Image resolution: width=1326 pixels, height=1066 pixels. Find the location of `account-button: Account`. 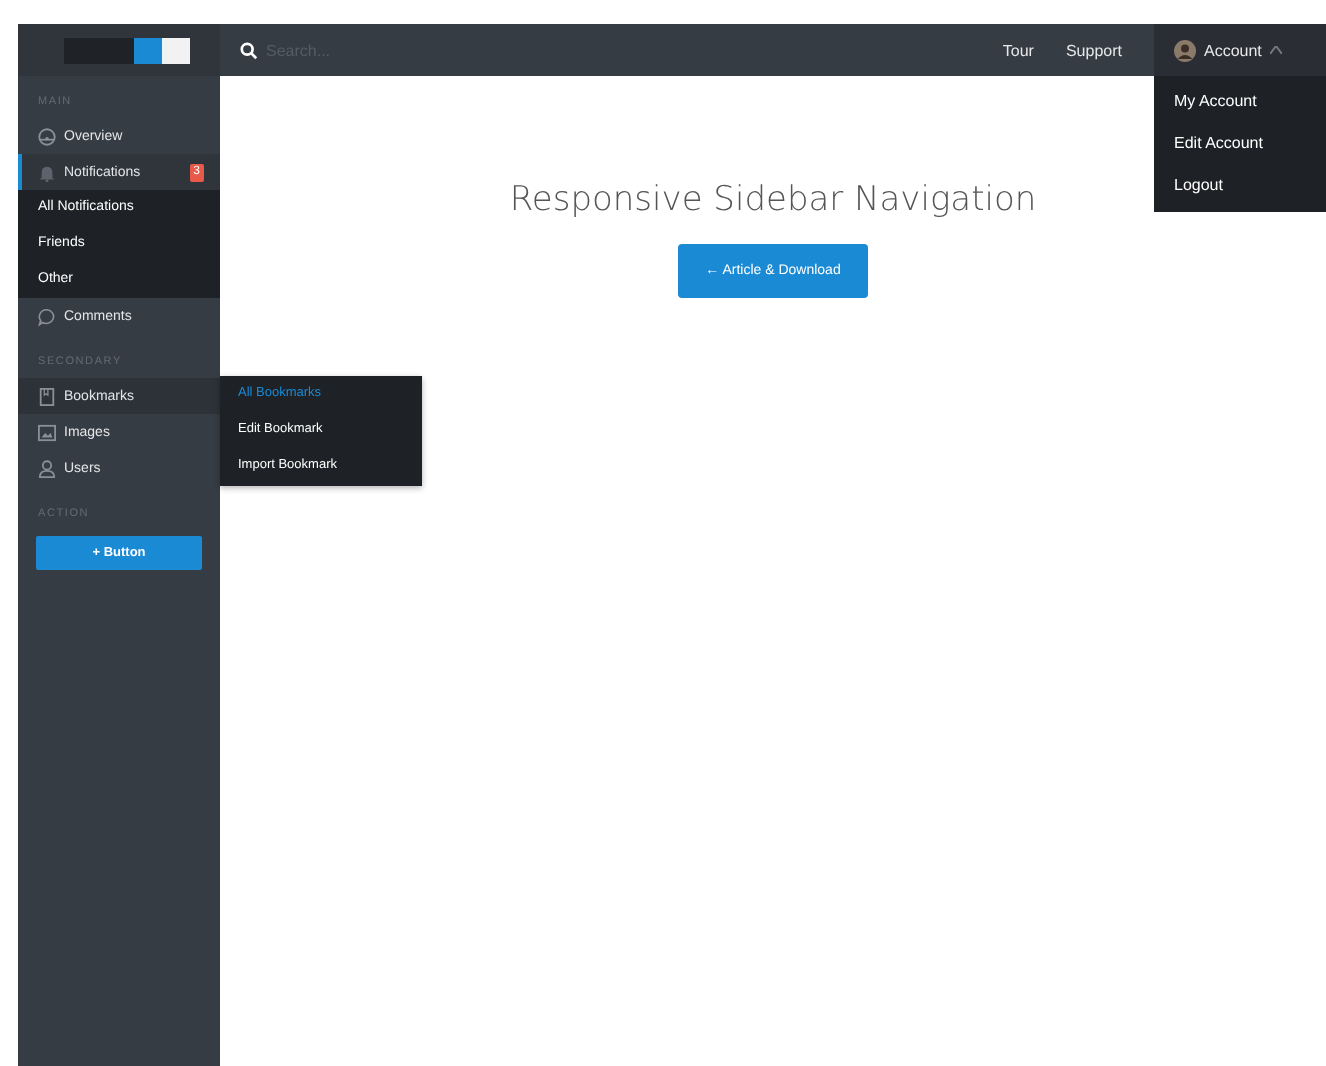

account-button: Account is located at coordinates (1240, 50).